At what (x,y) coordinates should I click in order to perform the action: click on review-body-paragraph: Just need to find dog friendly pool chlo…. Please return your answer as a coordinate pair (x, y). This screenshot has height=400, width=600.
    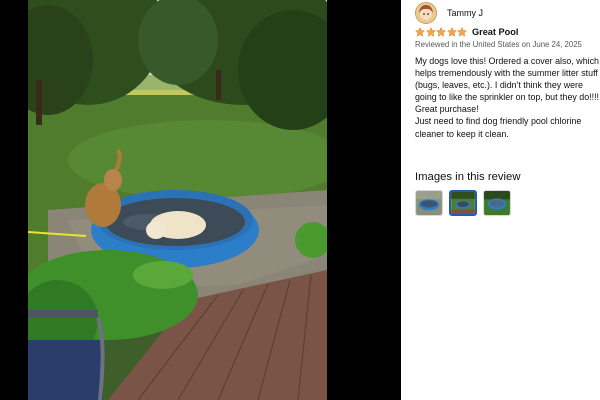
    Looking at the image, I should click on (498, 127).